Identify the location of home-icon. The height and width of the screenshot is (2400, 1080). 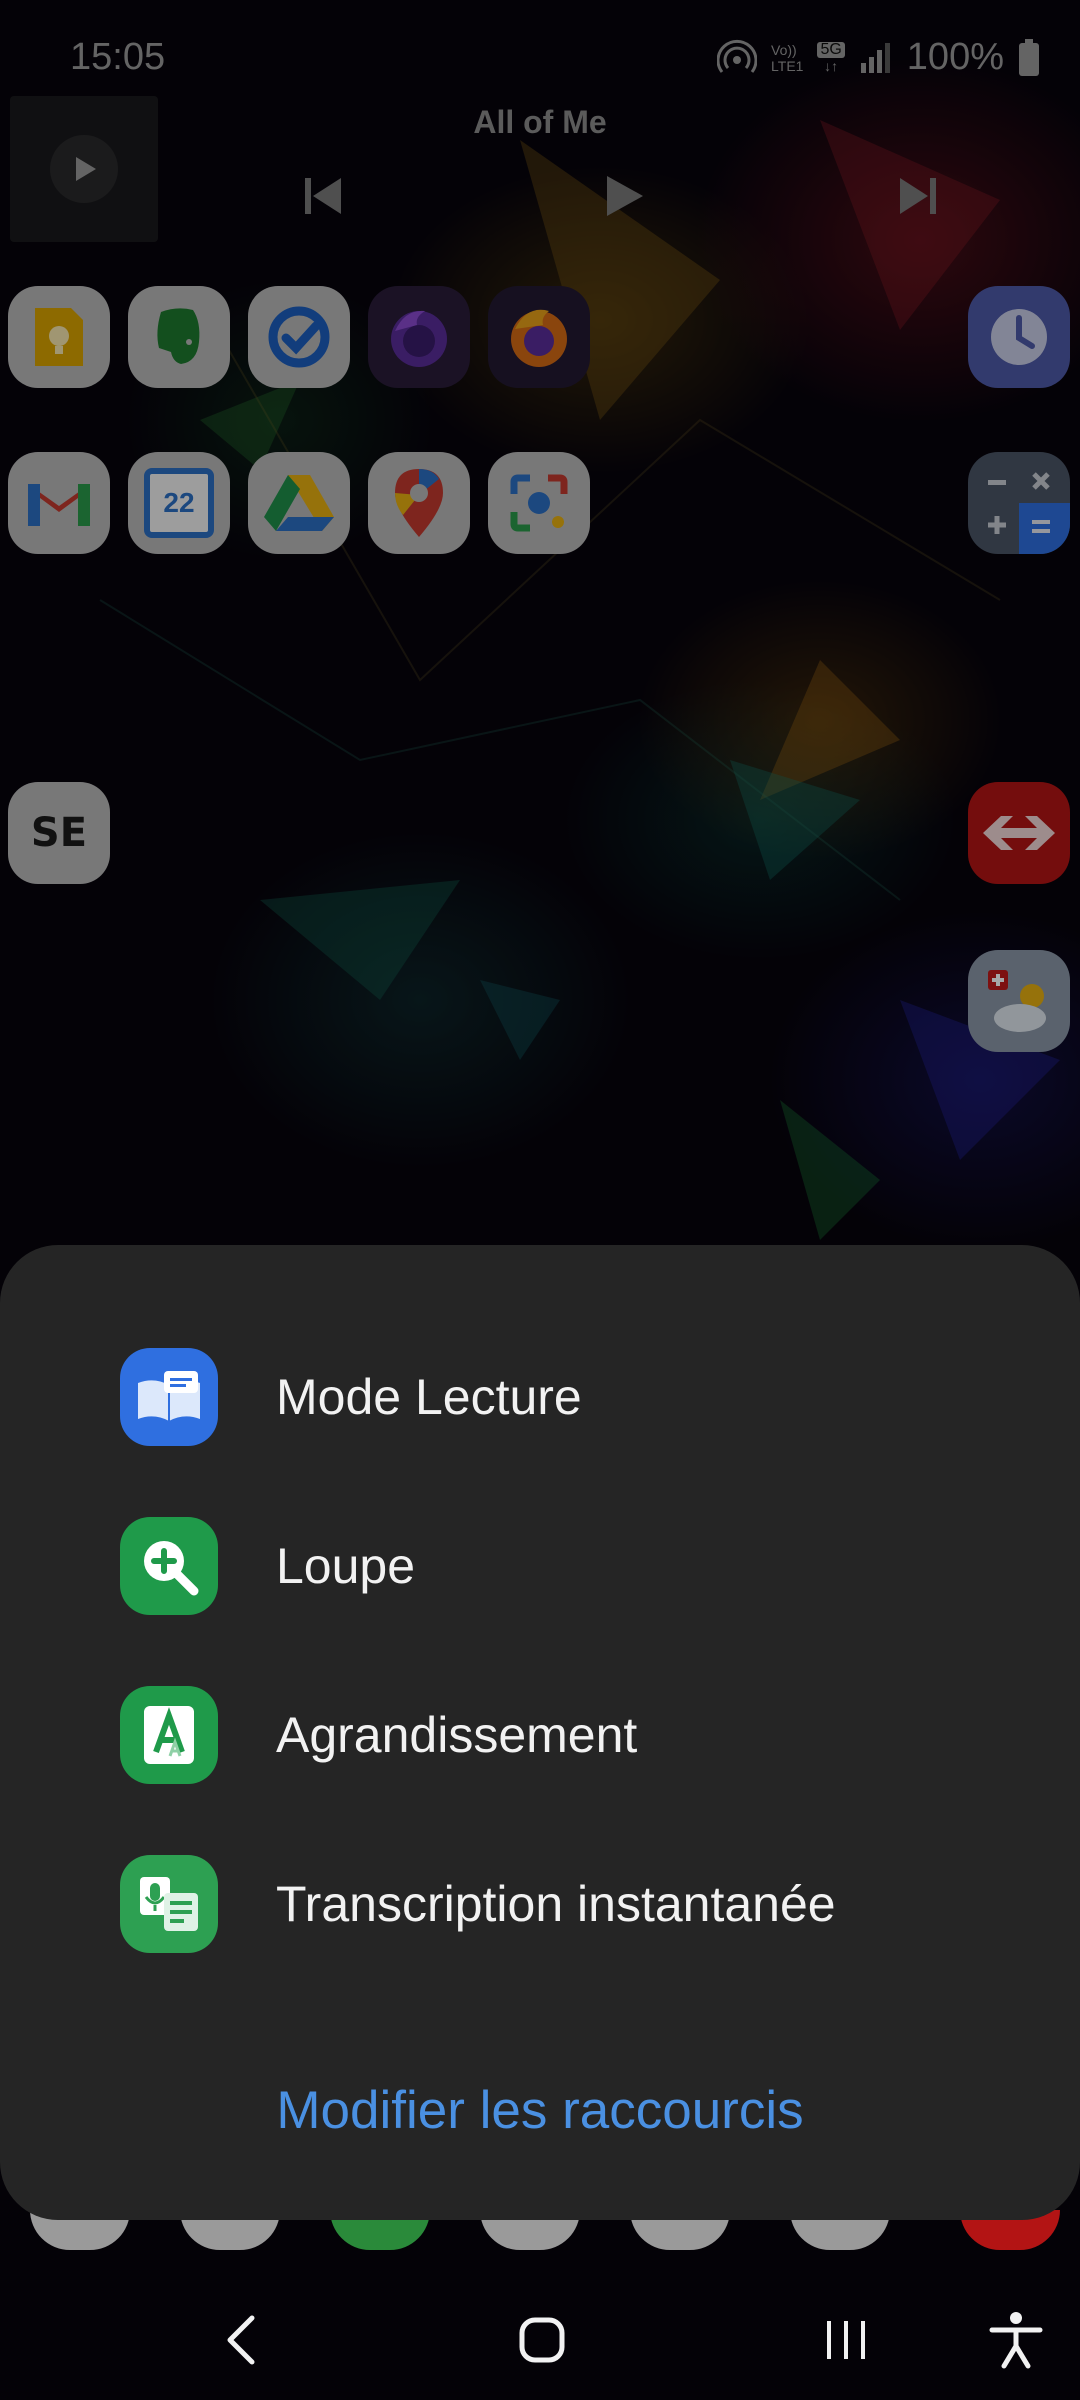
(542, 2340).